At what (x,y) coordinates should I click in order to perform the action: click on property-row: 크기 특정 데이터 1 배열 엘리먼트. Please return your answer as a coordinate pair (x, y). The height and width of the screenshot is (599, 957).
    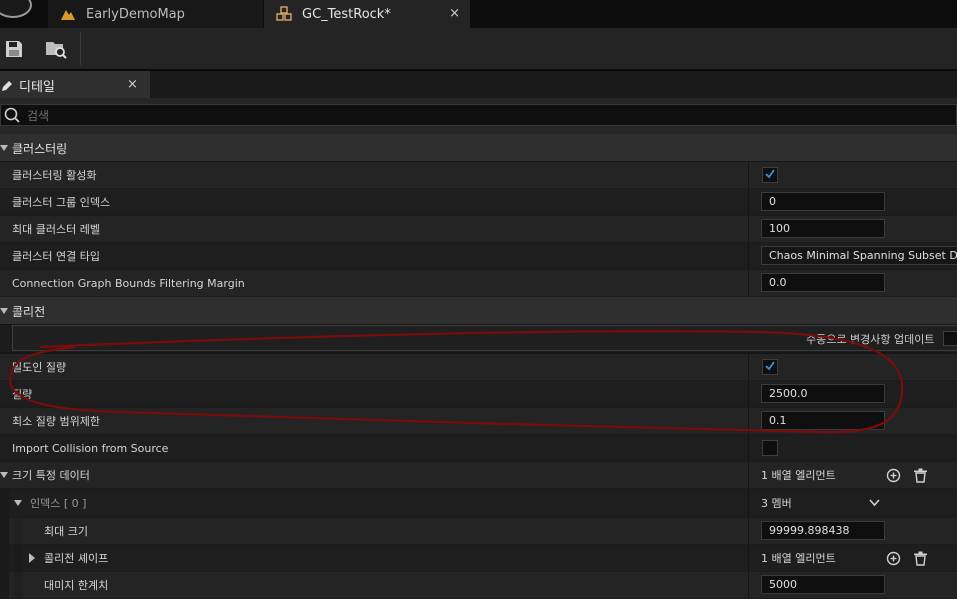
    Looking at the image, I should click on (478, 475).